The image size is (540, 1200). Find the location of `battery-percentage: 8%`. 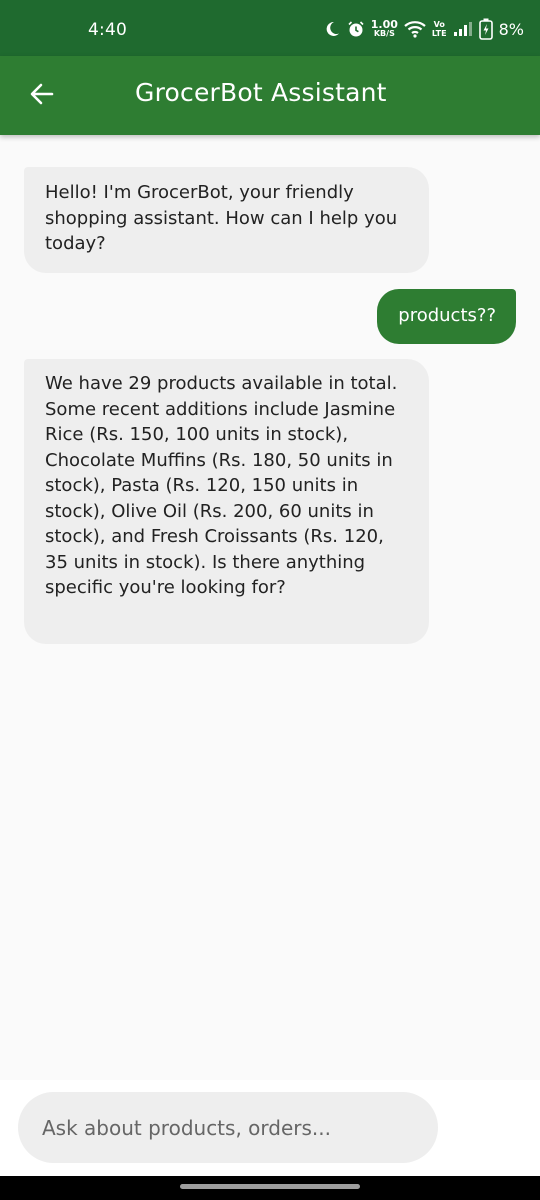

battery-percentage: 8% is located at coordinates (511, 29).